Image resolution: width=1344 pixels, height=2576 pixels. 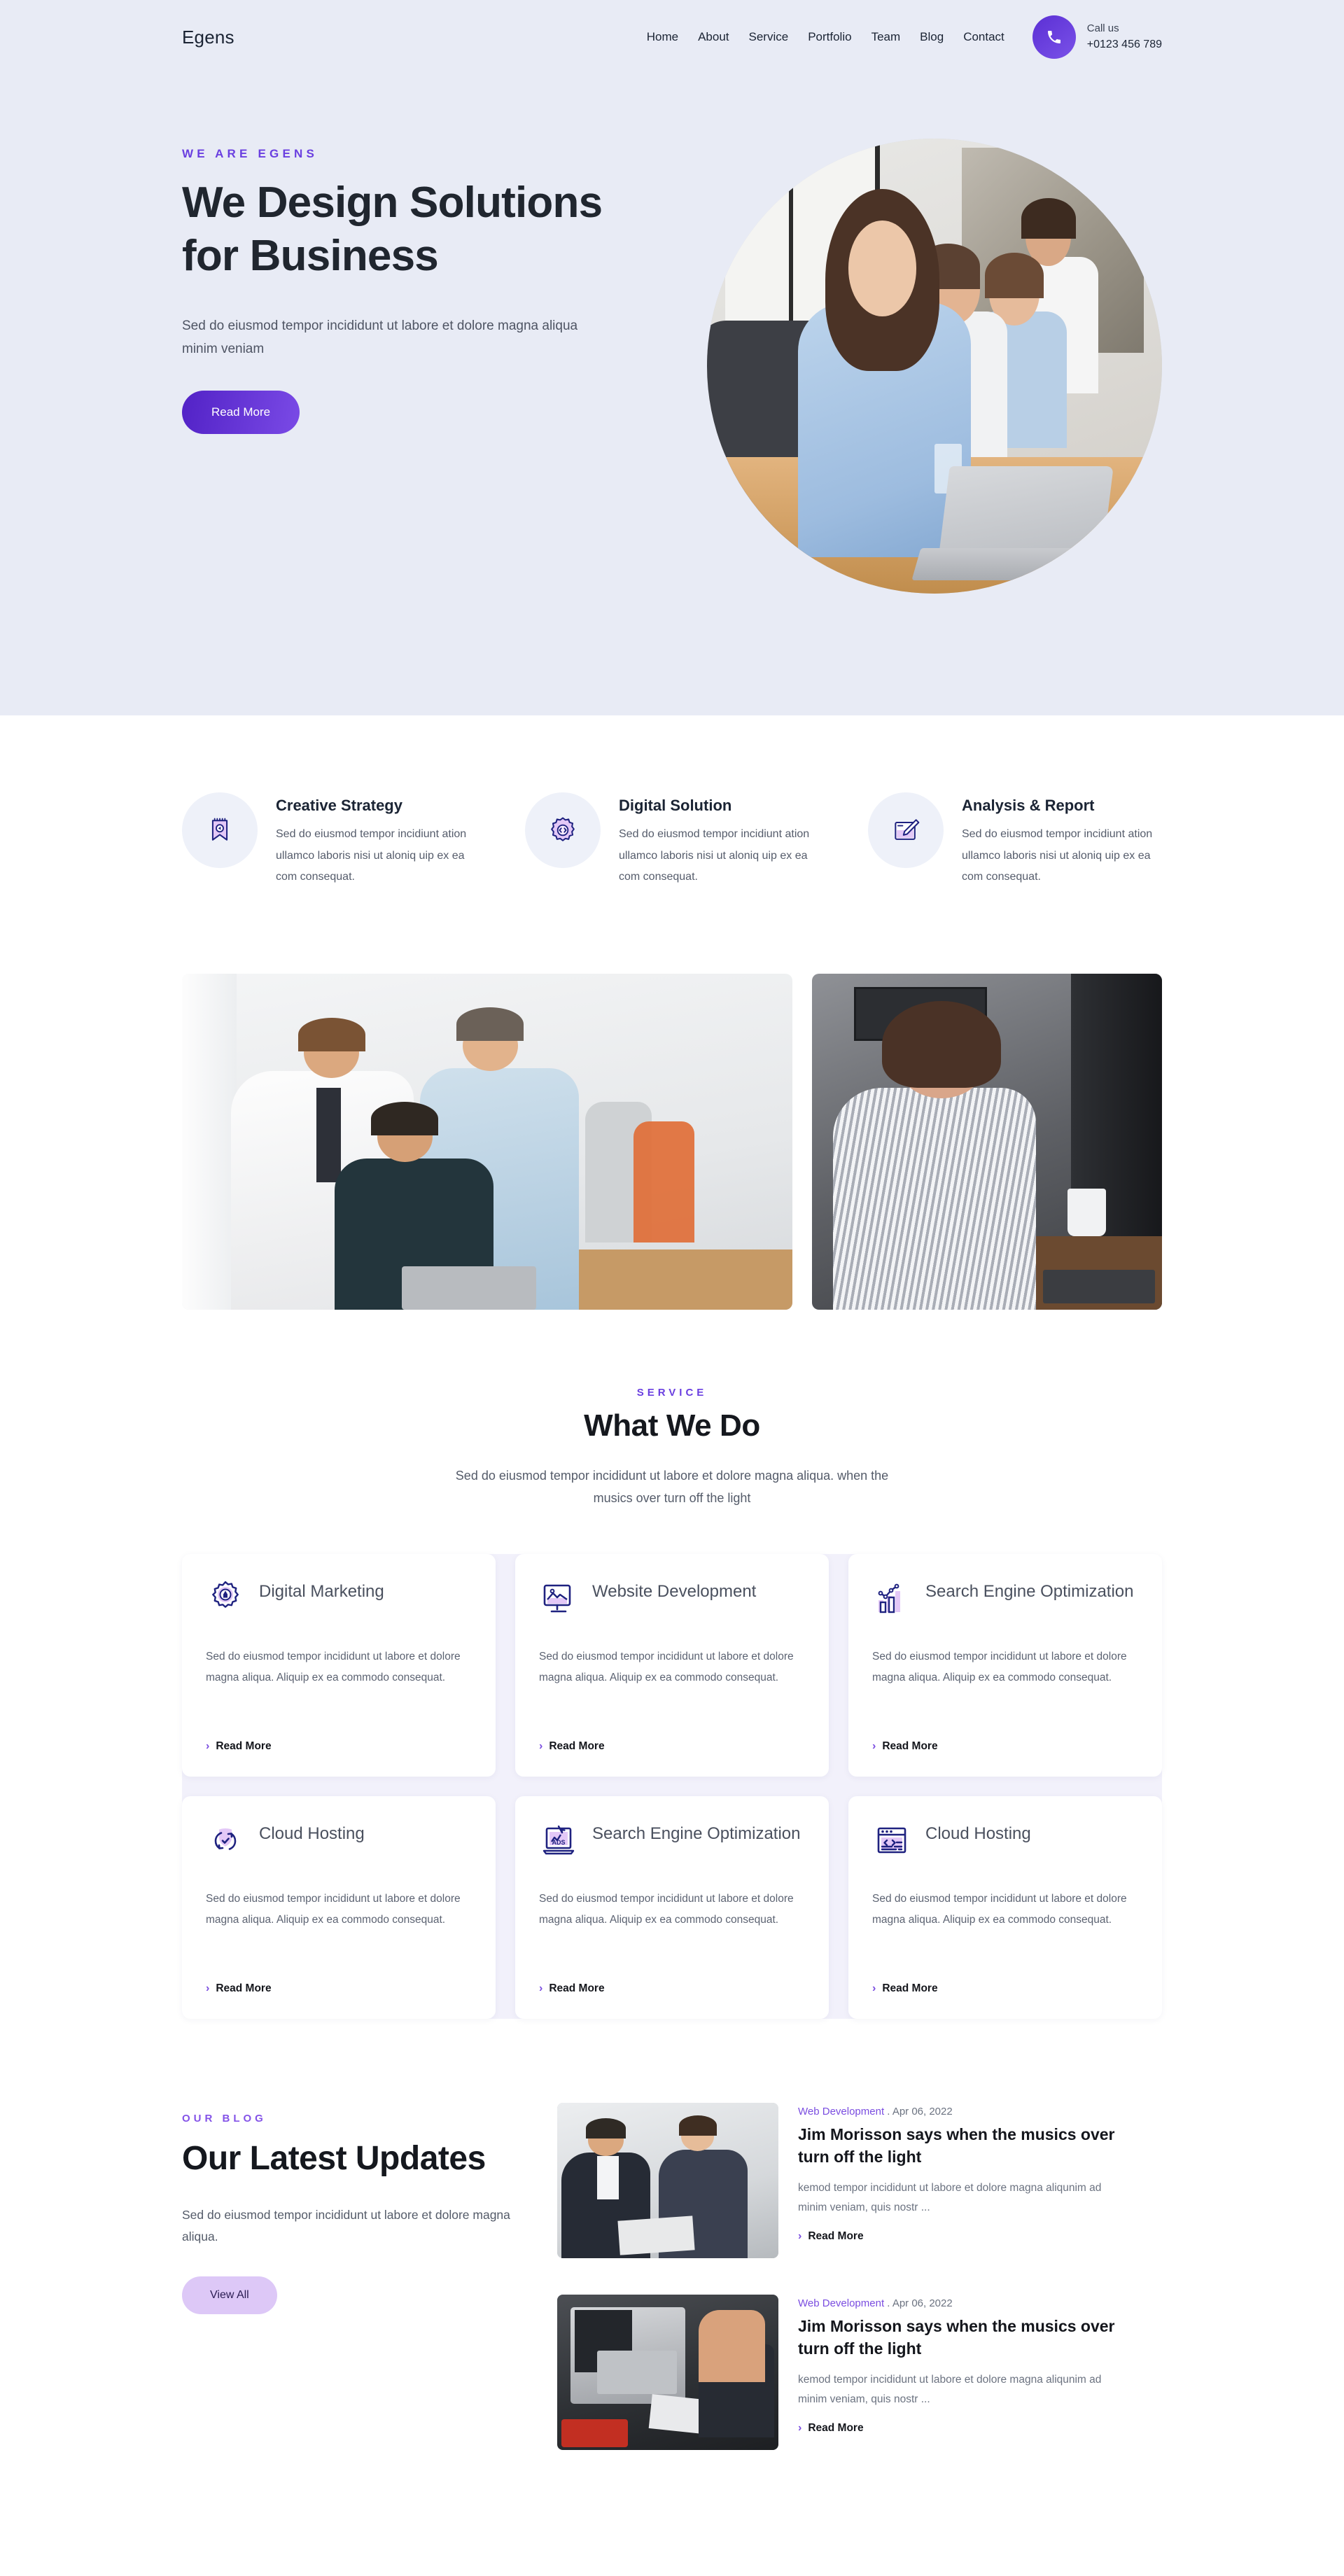 I want to click on call-text-block: Call us +0123 456 789, so click(x=1124, y=37).